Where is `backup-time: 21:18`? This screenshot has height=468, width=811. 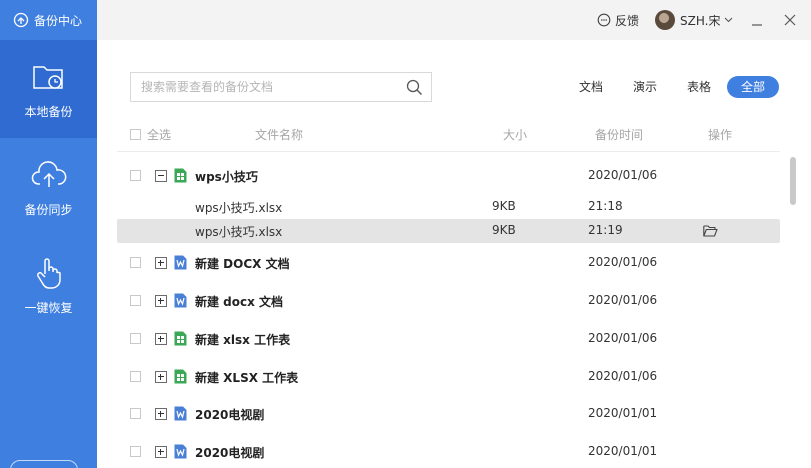
backup-time: 21:18 is located at coordinates (605, 206).